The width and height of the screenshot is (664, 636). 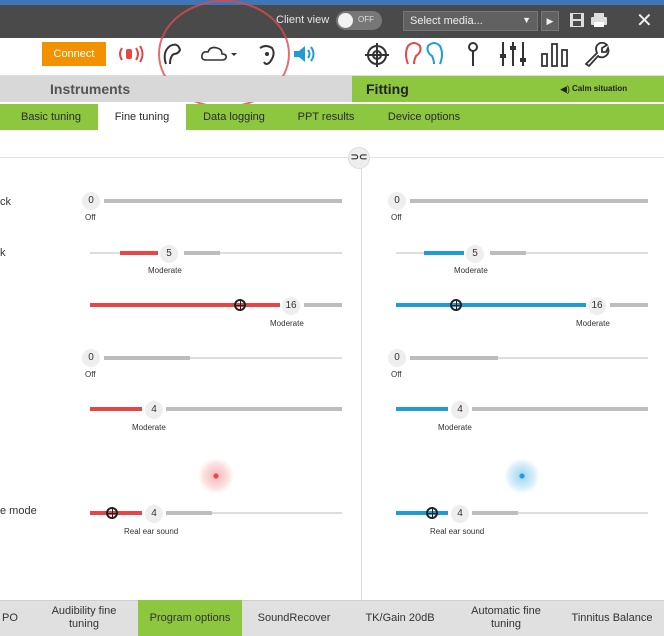 What do you see at coordinates (612, 618) in the screenshot?
I see `bottom-tab-tinnitus-balance: Tinnitus Balance` at bounding box center [612, 618].